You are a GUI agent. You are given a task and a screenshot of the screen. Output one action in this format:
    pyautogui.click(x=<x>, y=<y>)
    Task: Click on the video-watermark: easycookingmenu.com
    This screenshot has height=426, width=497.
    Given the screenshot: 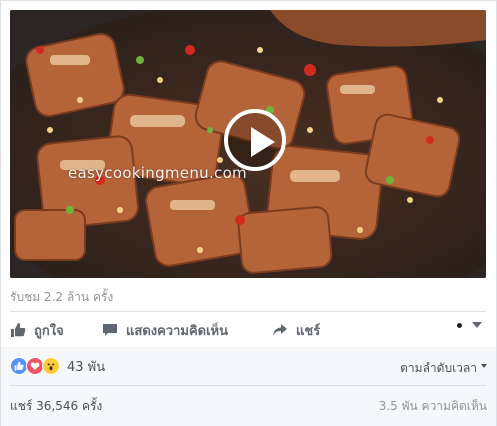 What is the action you would take?
    pyautogui.click(x=157, y=173)
    